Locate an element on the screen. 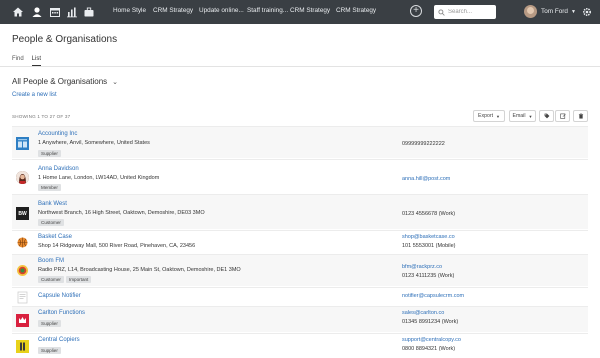 The image size is (600, 358). nav-link-crm-strategy: CRM Strategy is located at coordinates (173, 10).